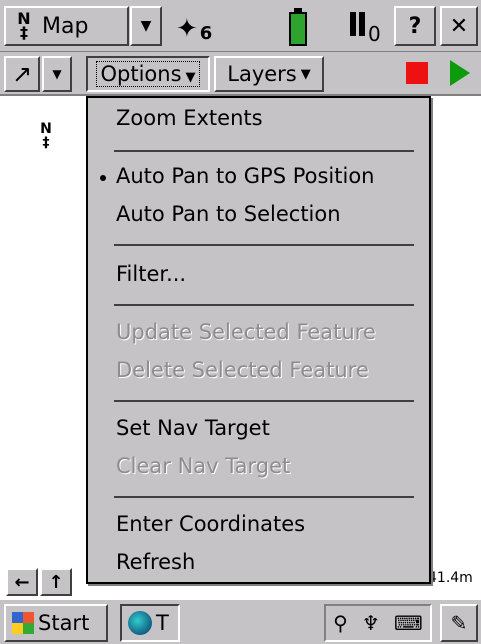  What do you see at coordinates (146, 26) in the screenshot?
I see `map-view-dropdown-arrow: ▼` at bounding box center [146, 26].